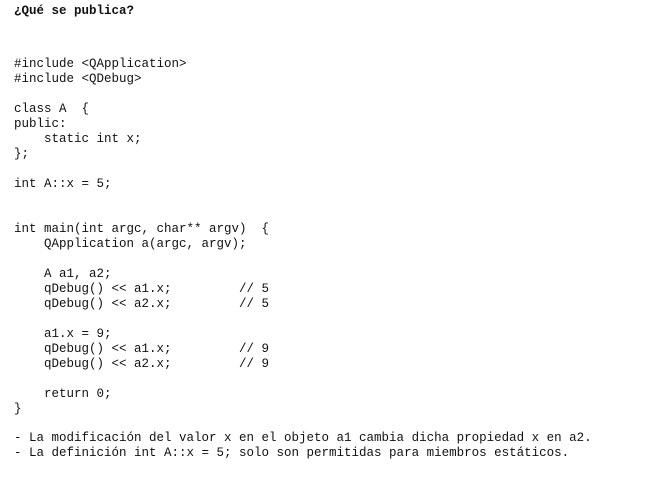 The image size is (647, 486). Describe the element at coordinates (63, 274) in the screenshot. I see `code-line: A a1, a2;` at that location.